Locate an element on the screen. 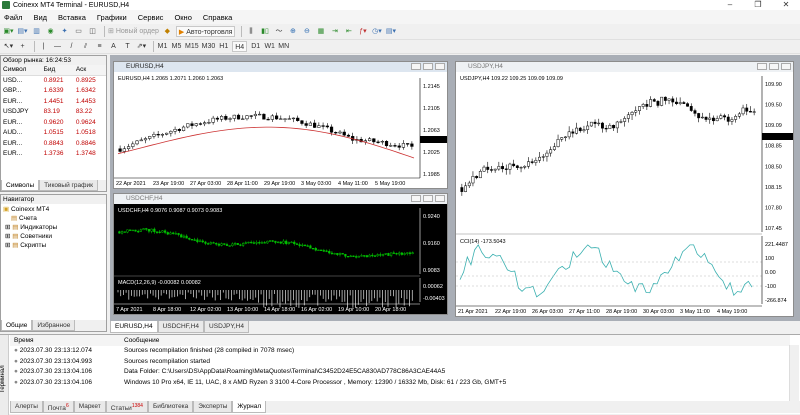 This screenshot has width=800, height=415. chart-window-header: USDJPY,H4 is located at coordinates (624, 67).